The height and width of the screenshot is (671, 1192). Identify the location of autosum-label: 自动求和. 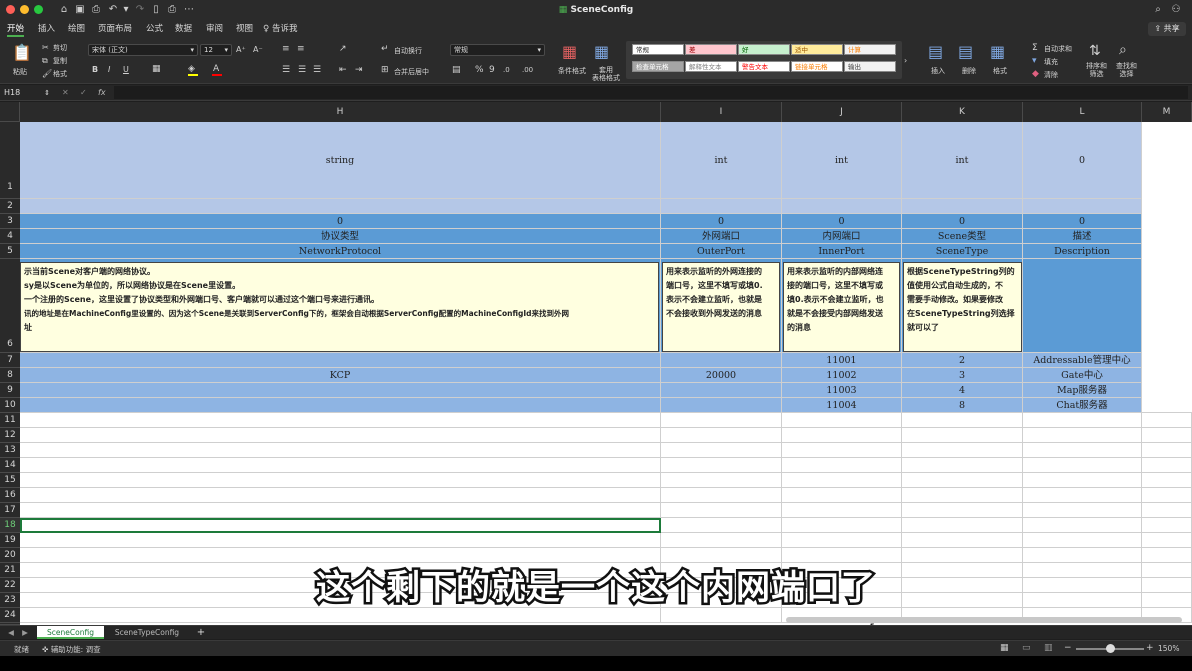
(1058, 49).